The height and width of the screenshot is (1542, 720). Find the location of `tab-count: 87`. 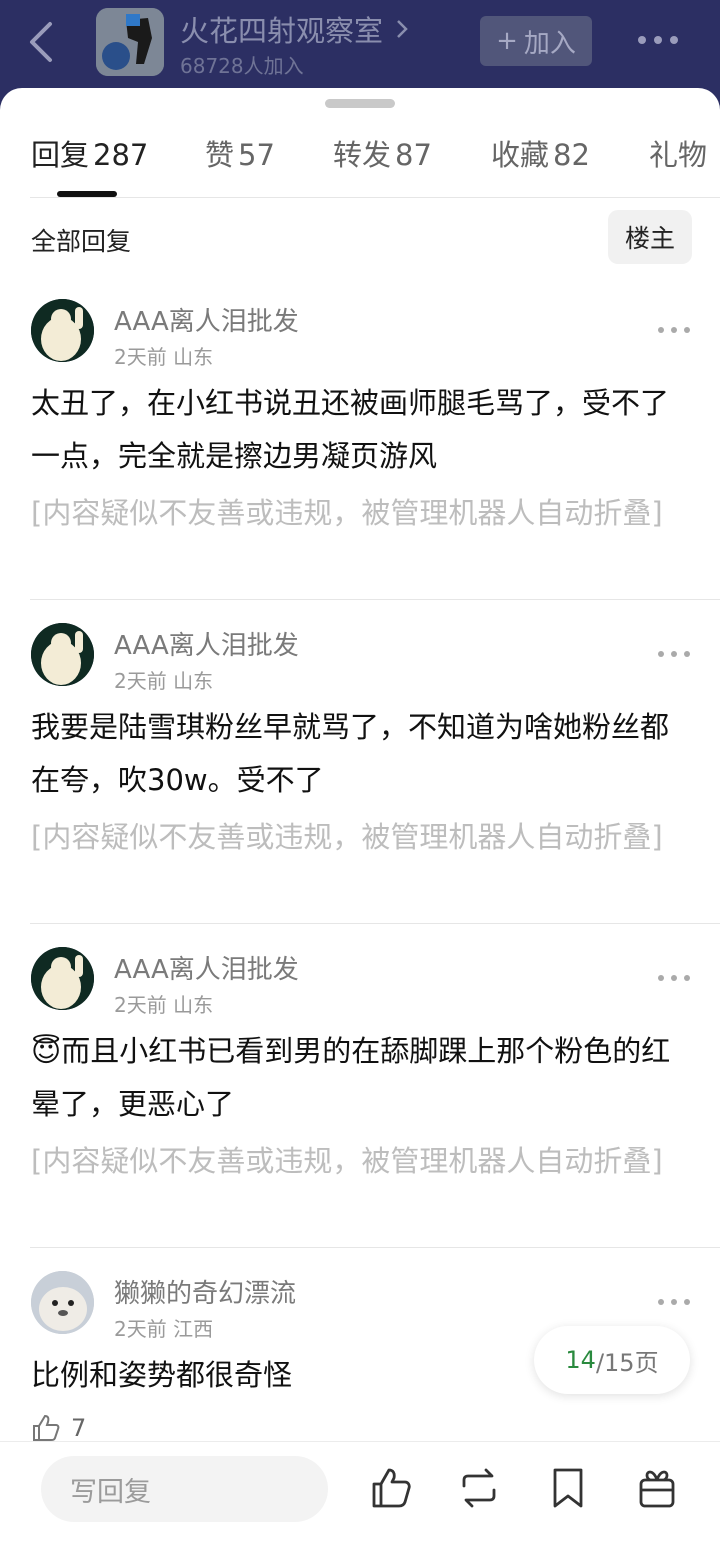

tab-count: 87 is located at coordinates (413, 155).